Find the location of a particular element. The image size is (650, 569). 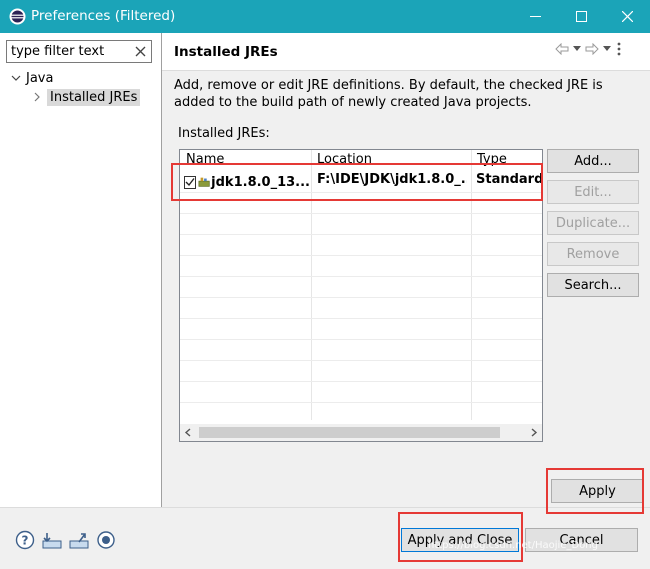

filter-box is located at coordinates (79, 51).